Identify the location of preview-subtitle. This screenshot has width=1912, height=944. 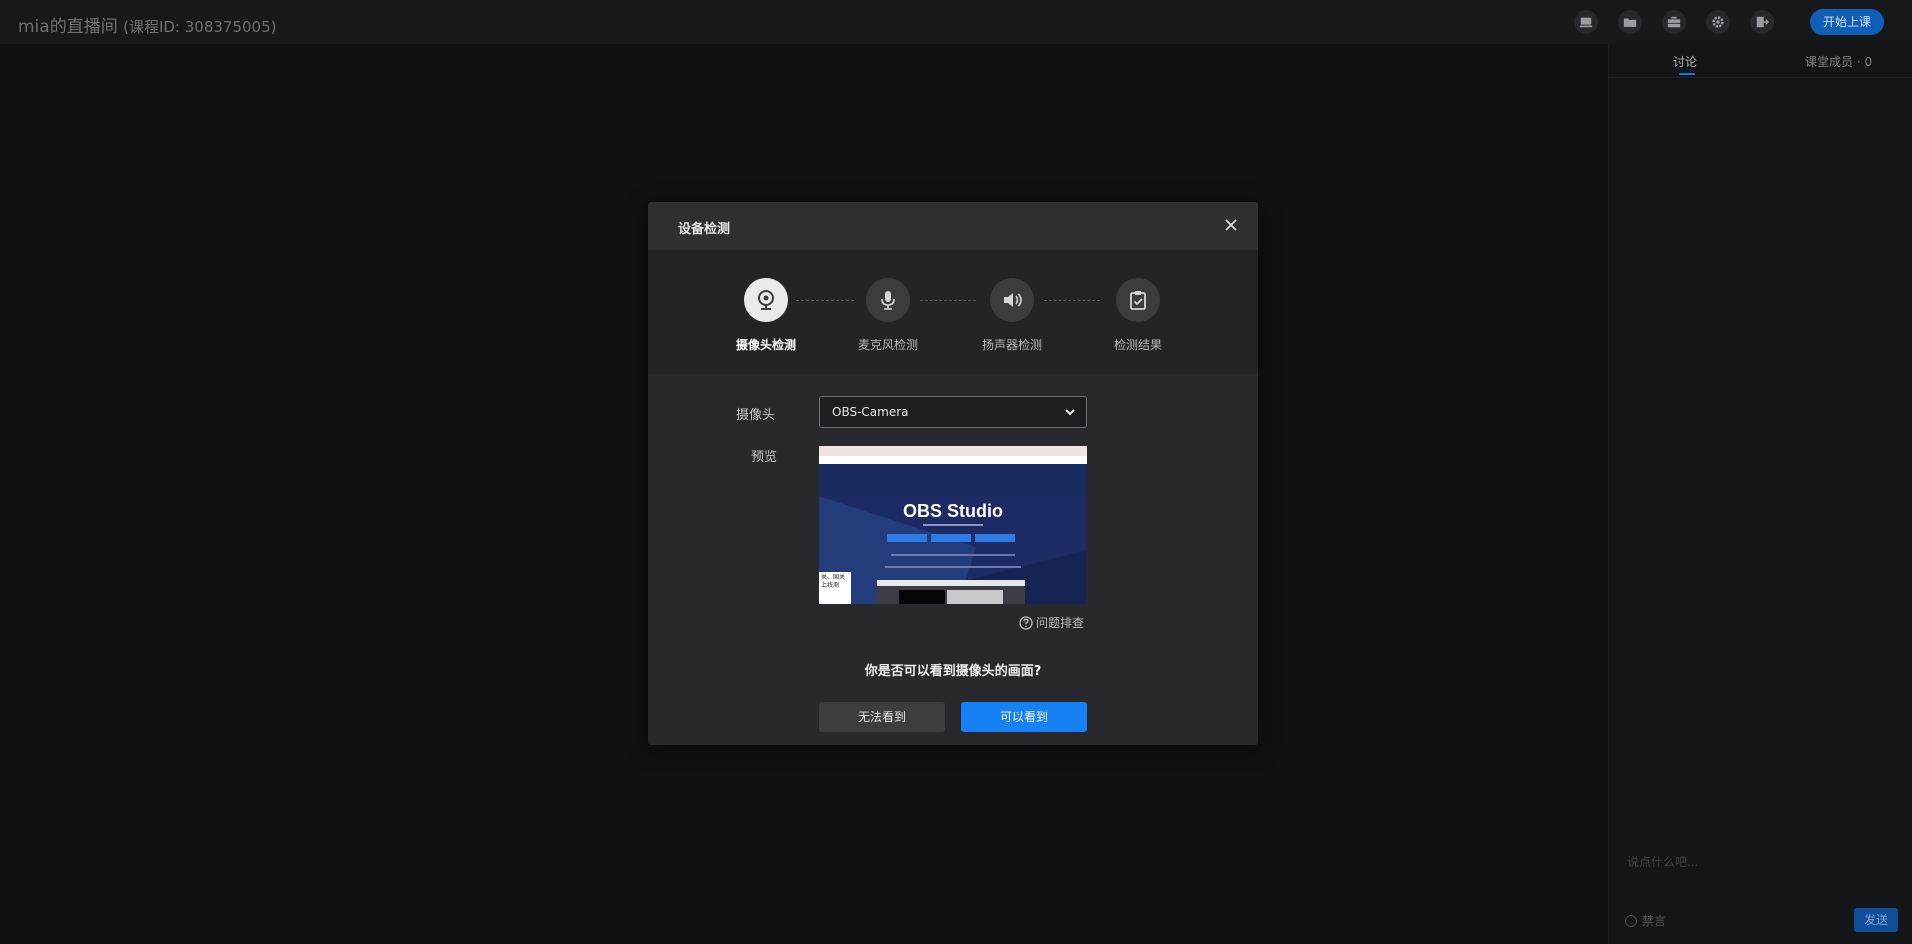
(953, 525).